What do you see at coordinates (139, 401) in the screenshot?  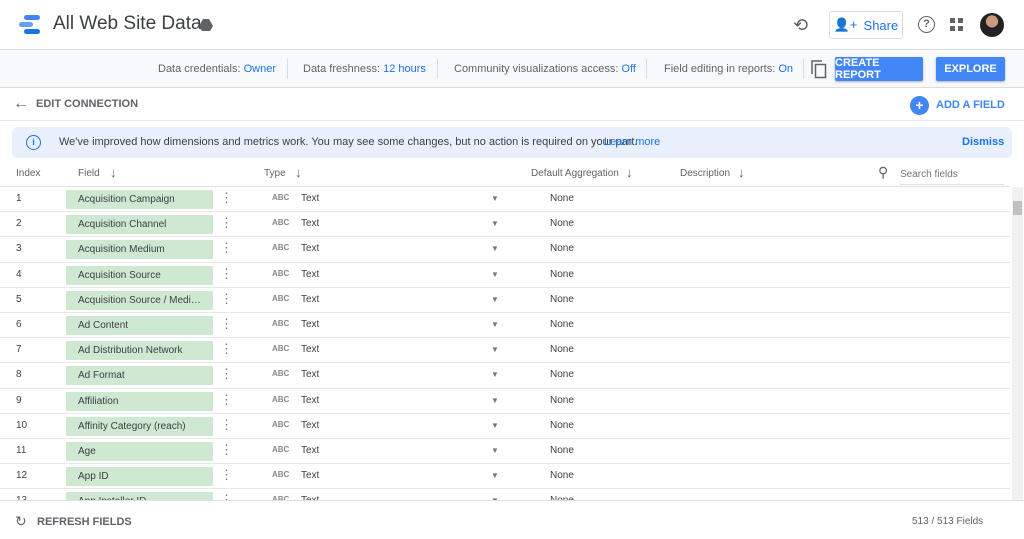 I see `field-name-chip: Affiliation` at bounding box center [139, 401].